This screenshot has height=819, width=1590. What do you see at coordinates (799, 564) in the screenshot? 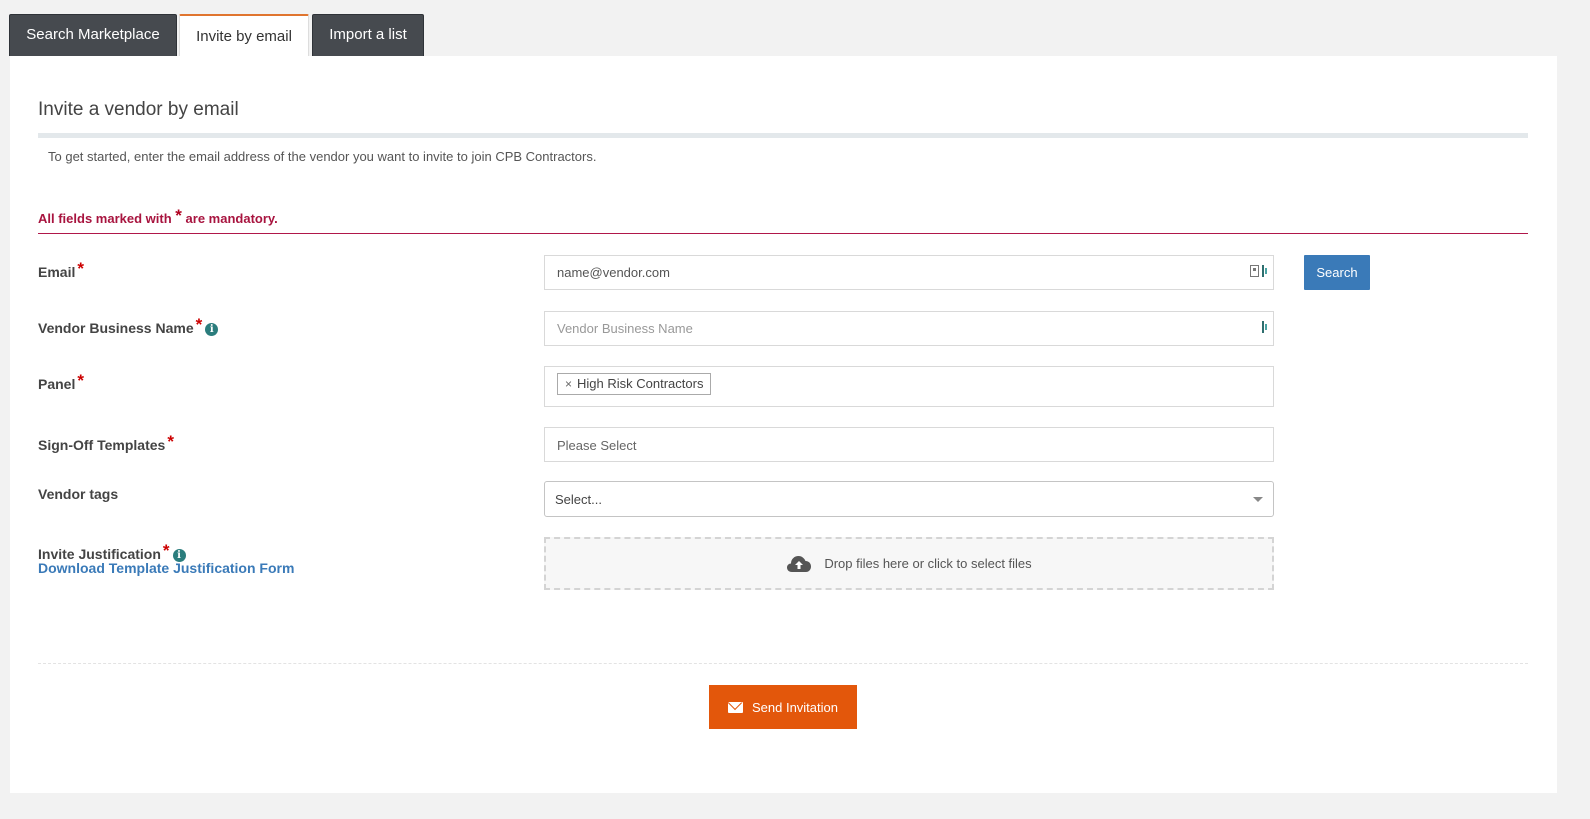
I see `cloud-upload-icon` at bounding box center [799, 564].